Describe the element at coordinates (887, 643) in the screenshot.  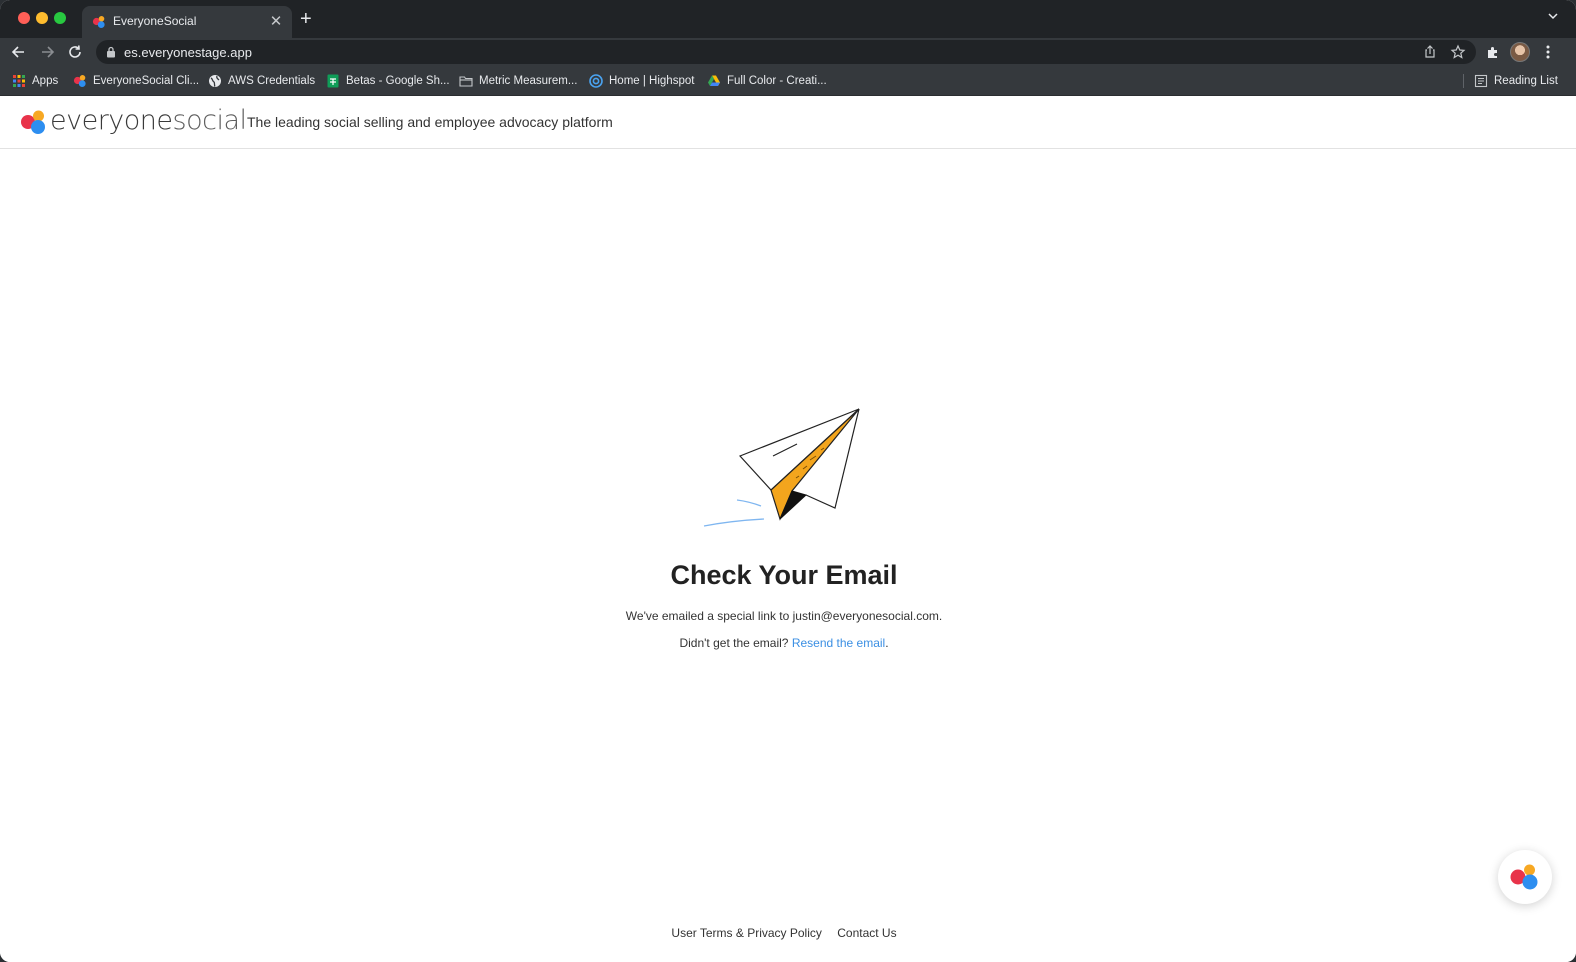
I see `resend-suffix: .` at that location.